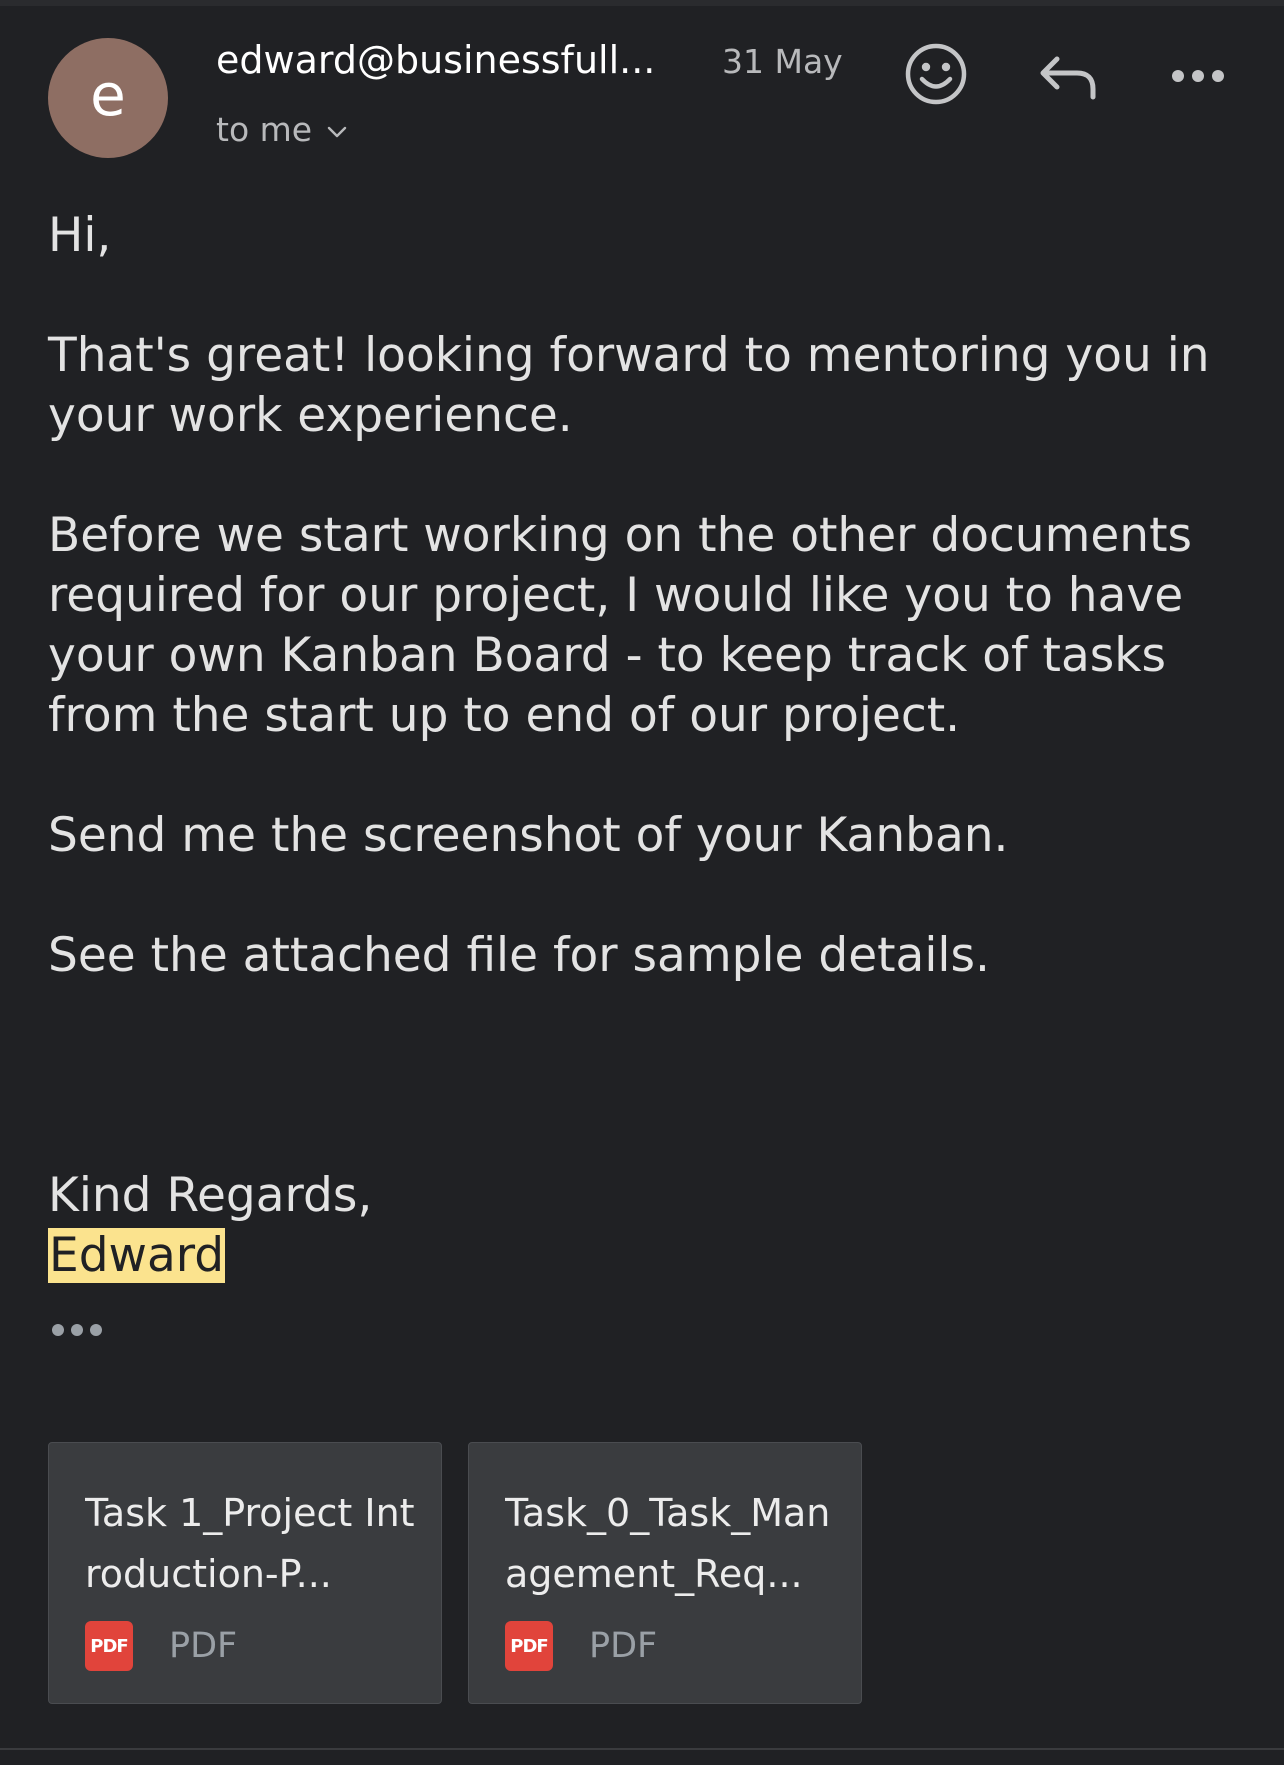  I want to click on smiley-icon, so click(936, 74).